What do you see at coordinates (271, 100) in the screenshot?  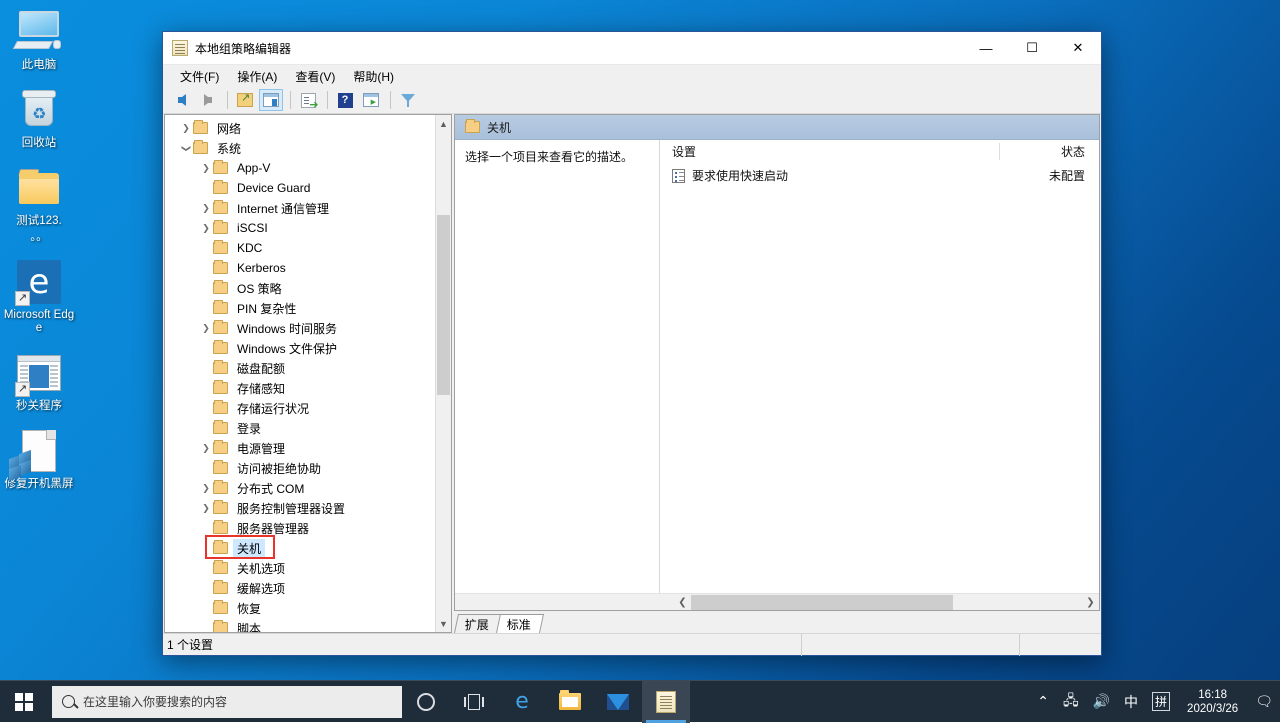 I see `show-hide-tree-button` at bounding box center [271, 100].